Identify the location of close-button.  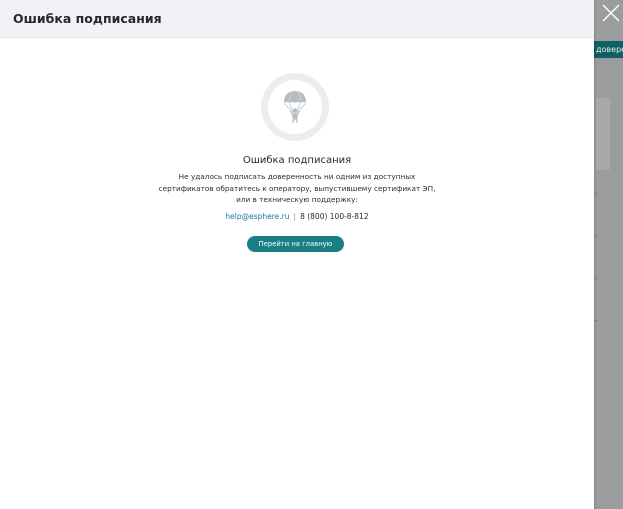
(611, 13).